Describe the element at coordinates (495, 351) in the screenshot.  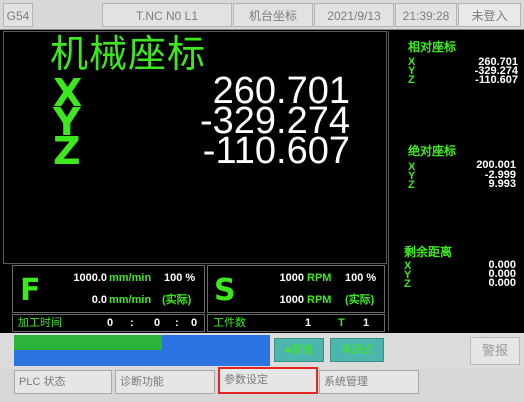
I see `alarm-button: 警报` at that location.